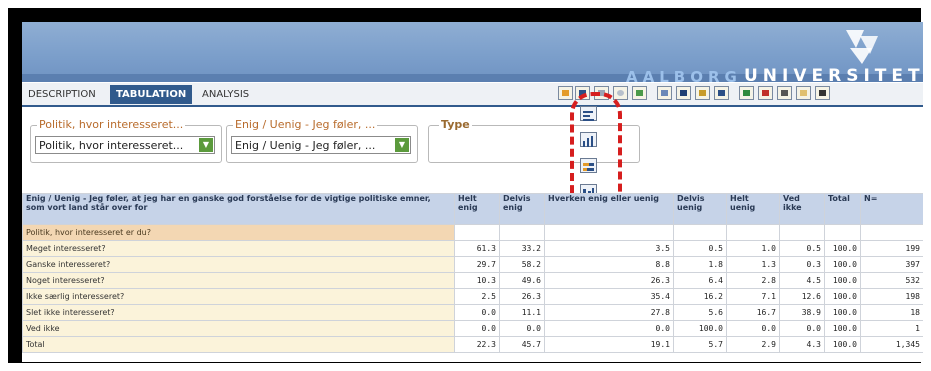 The image size is (931, 371). Describe the element at coordinates (522, 344) in the screenshot. I see `cell: 45.7` at that location.